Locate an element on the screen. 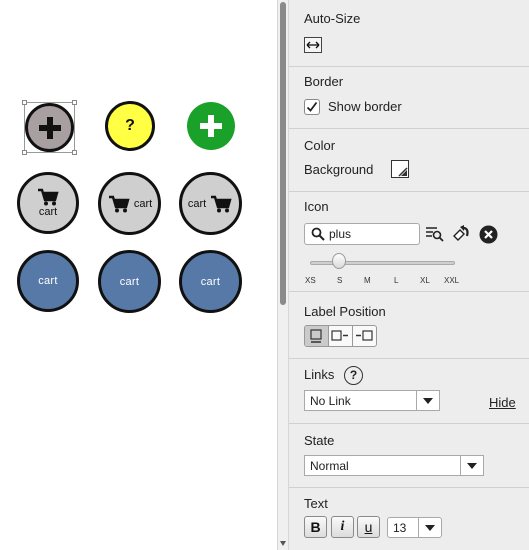 The height and width of the screenshot is (550, 529). links-title: Links is located at coordinates (319, 374).